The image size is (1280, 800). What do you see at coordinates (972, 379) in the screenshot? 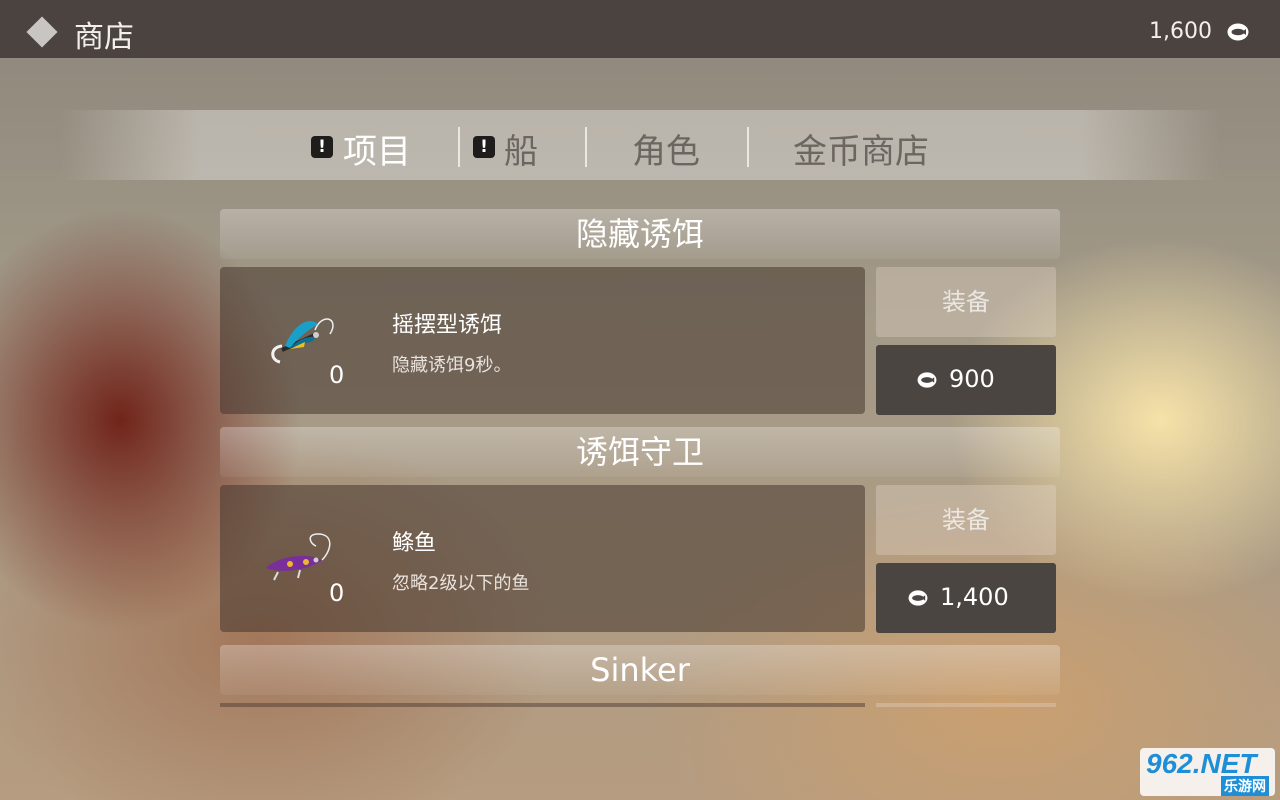
I see `price-label: 900` at bounding box center [972, 379].